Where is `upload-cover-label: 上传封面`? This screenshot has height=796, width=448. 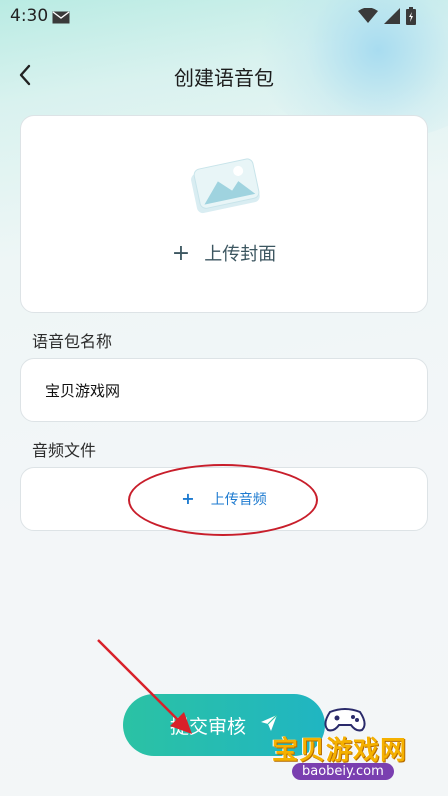 upload-cover-label: 上传封面 is located at coordinates (240, 254).